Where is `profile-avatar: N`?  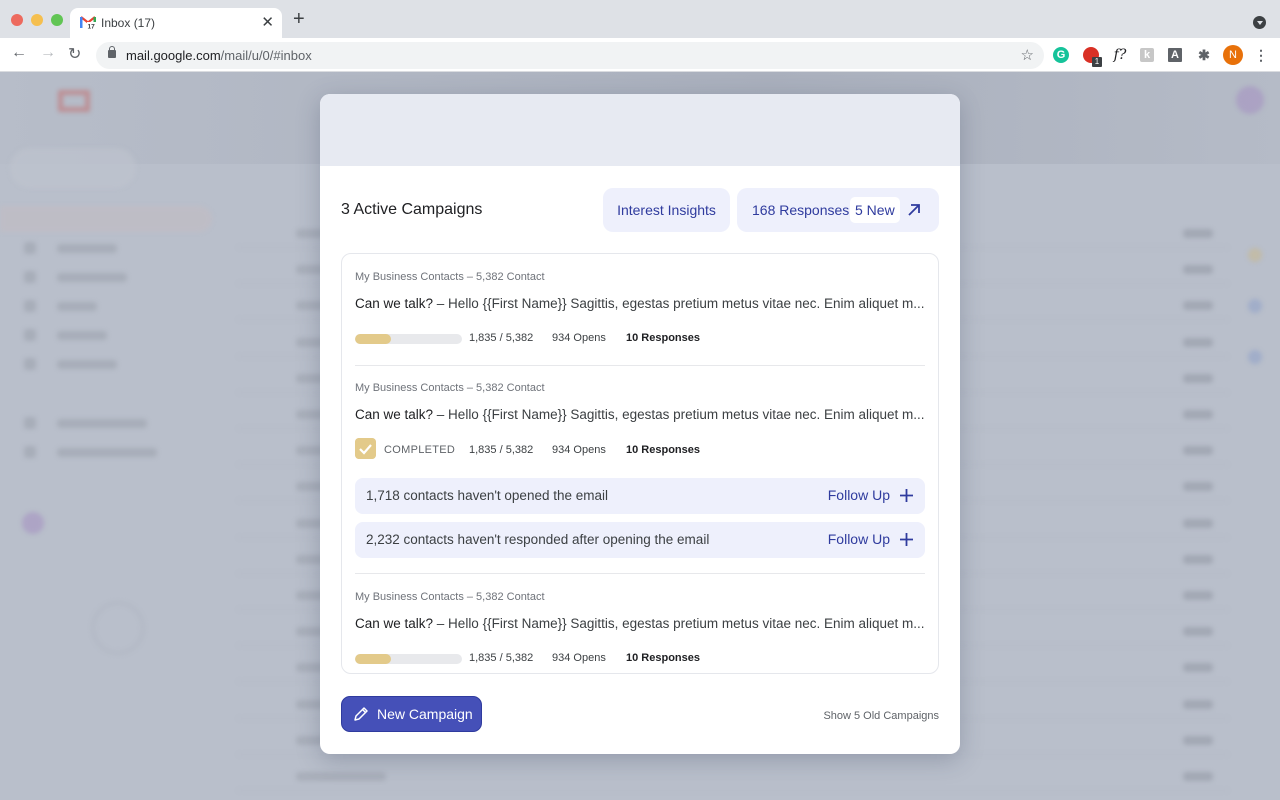
profile-avatar: N is located at coordinates (1233, 55).